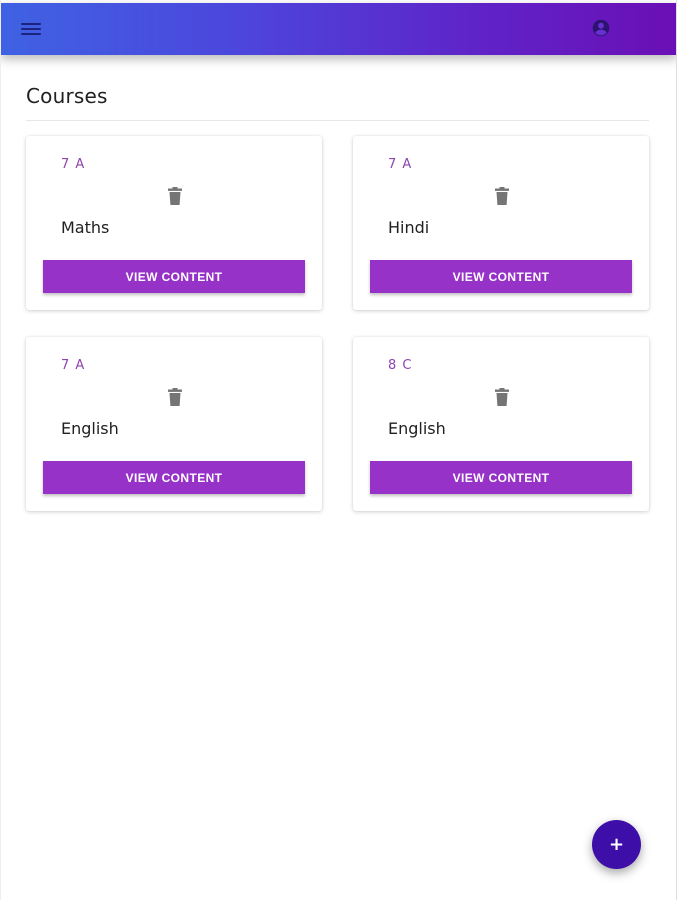  What do you see at coordinates (174, 424) in the screenshot?
I see `course-card: 7 A English VIEW CONTENT` at bounding box center [174, 424].